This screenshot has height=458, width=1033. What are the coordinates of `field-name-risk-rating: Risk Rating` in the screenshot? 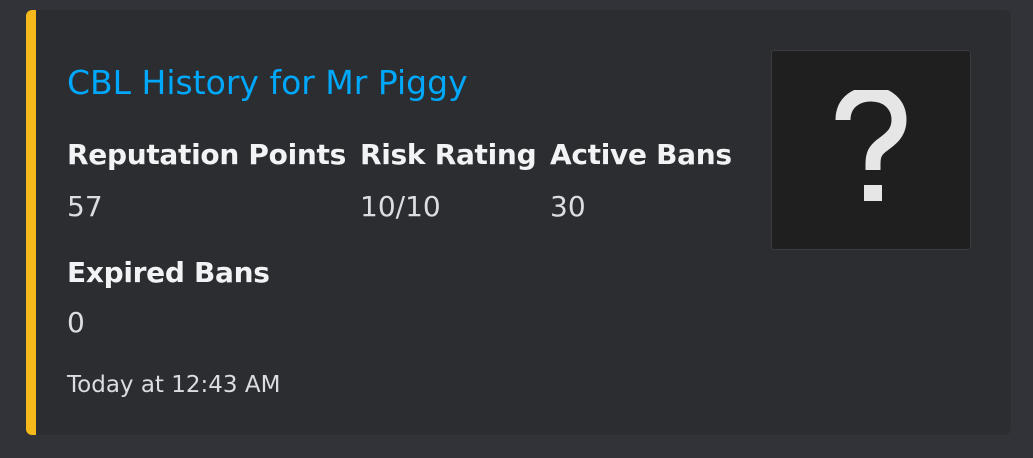 It's located at (448, 154).